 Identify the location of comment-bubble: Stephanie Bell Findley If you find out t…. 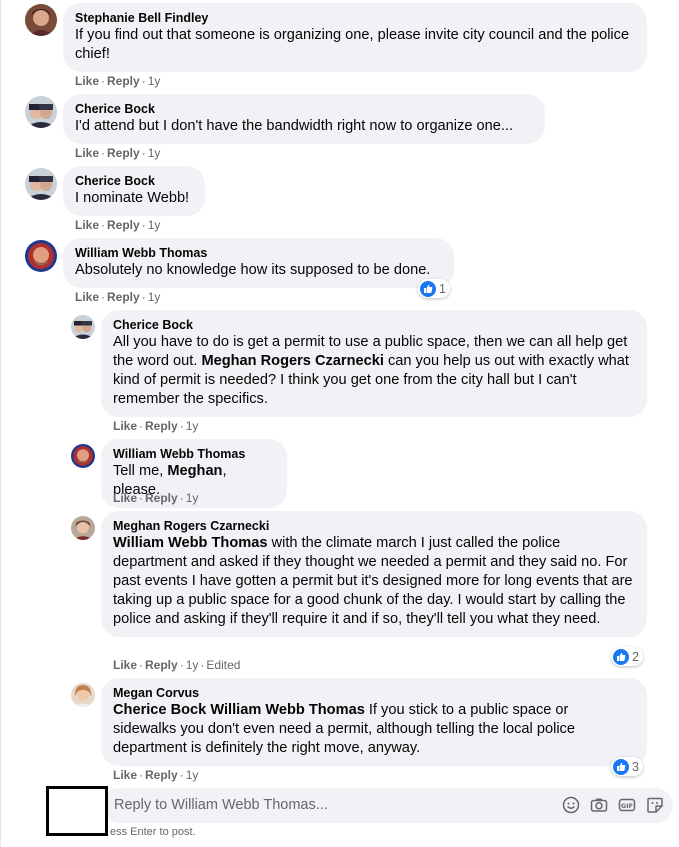
(355, 37).